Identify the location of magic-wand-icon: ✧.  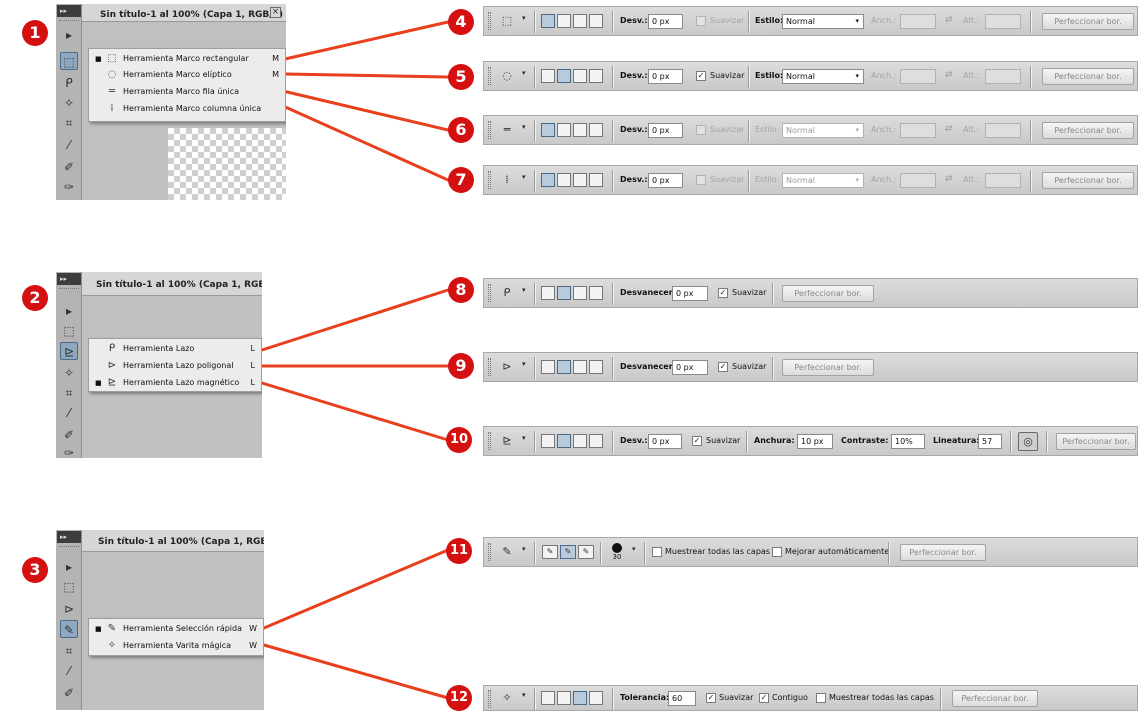
(507, 698).